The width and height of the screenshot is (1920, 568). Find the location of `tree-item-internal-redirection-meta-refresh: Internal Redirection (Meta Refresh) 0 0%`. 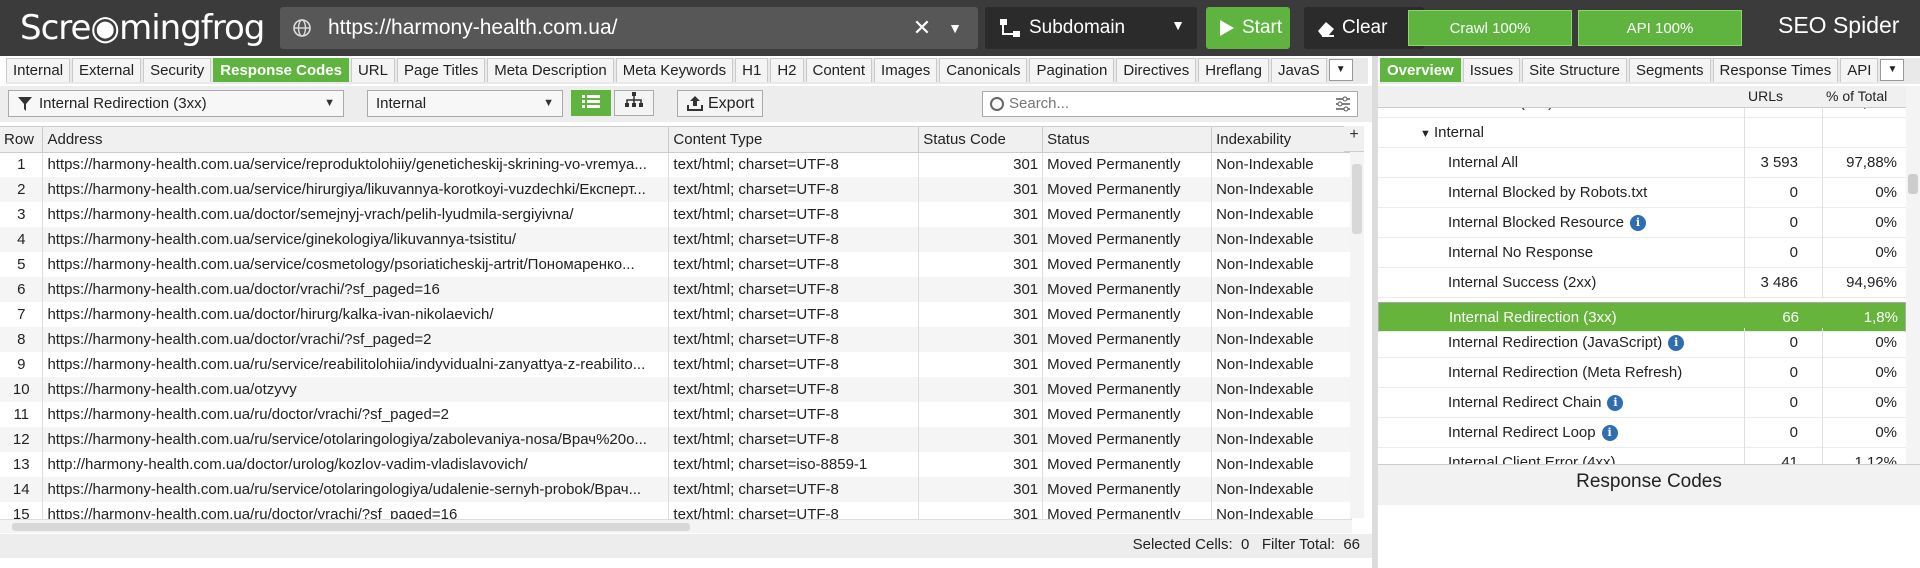

tree-item-internal-redirection-meta-refresh: Internal Redirection (Meta Refresh) 0 0% is located at coordinates (1642, 373).